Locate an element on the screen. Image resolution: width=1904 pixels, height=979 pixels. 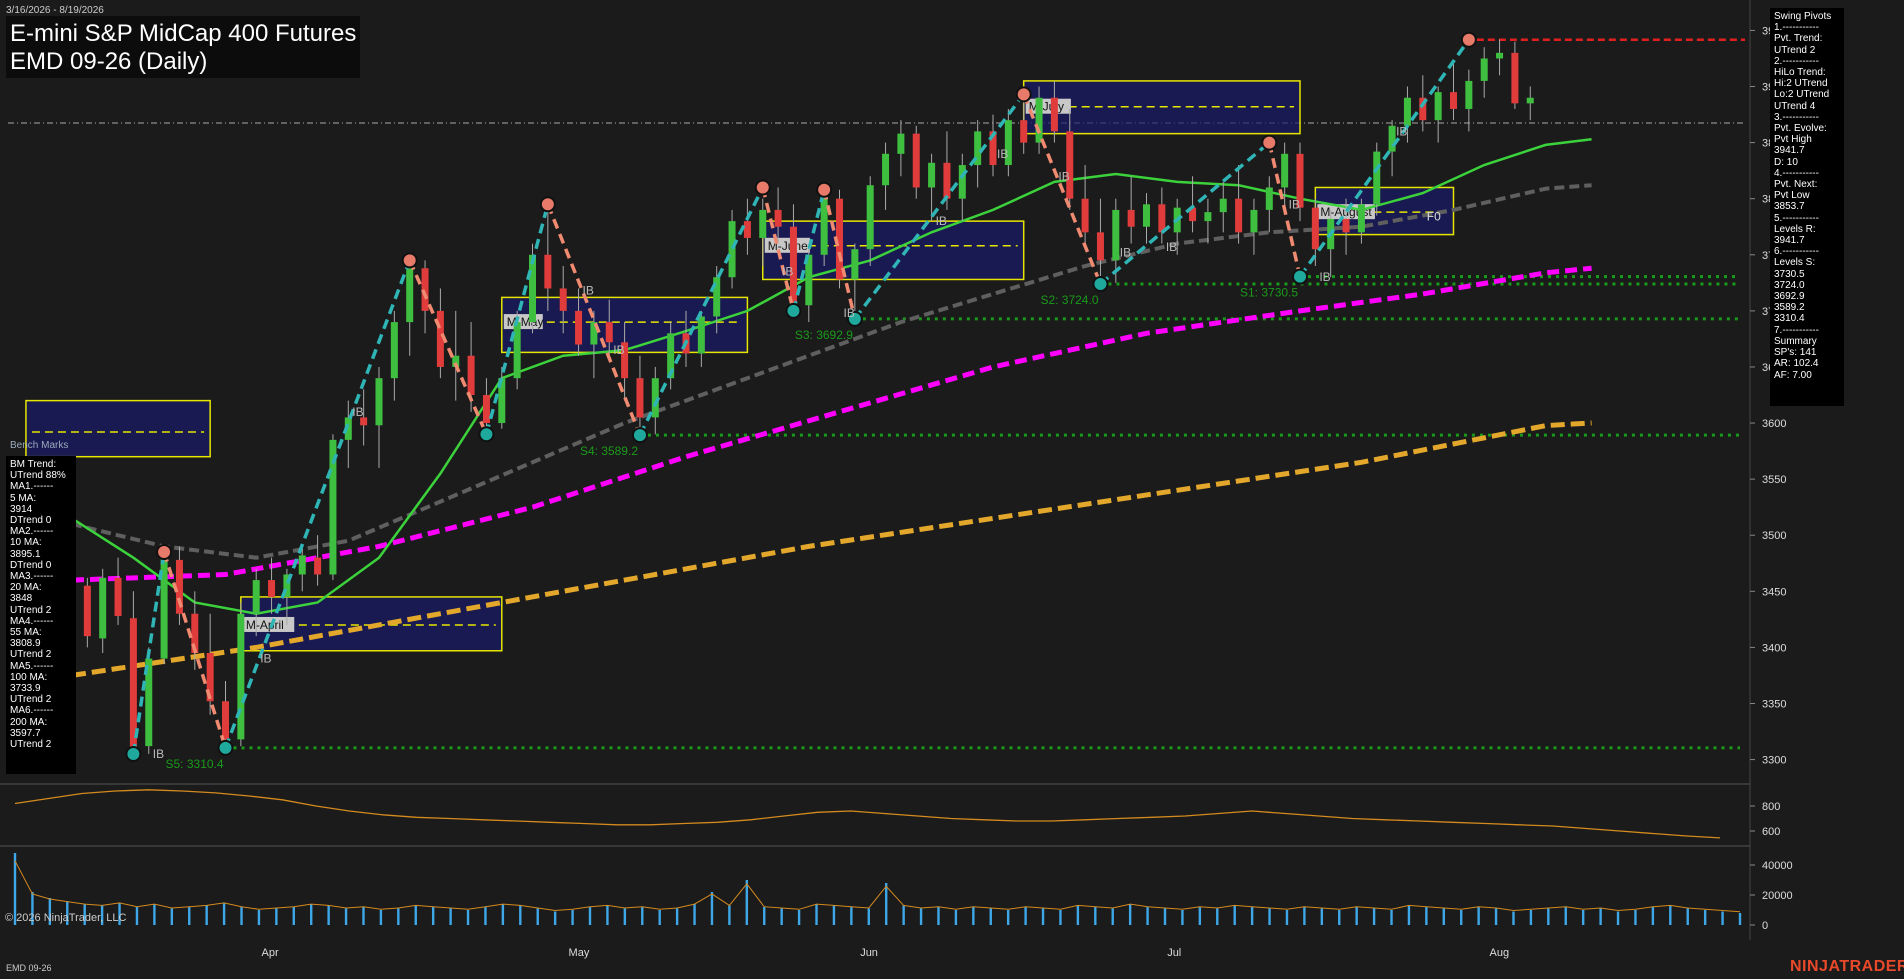
box-label: M-June is located at coordinates (788, 246).